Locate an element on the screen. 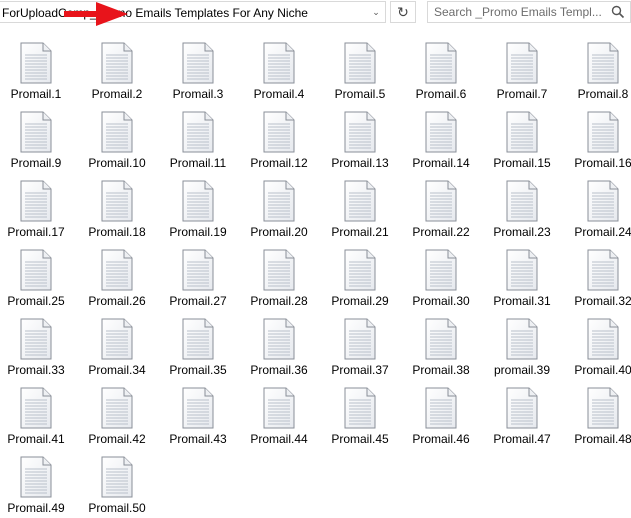 This screenshot has width=631, height=518. file-item: Promail.26 is located at coordinates (117, 278).